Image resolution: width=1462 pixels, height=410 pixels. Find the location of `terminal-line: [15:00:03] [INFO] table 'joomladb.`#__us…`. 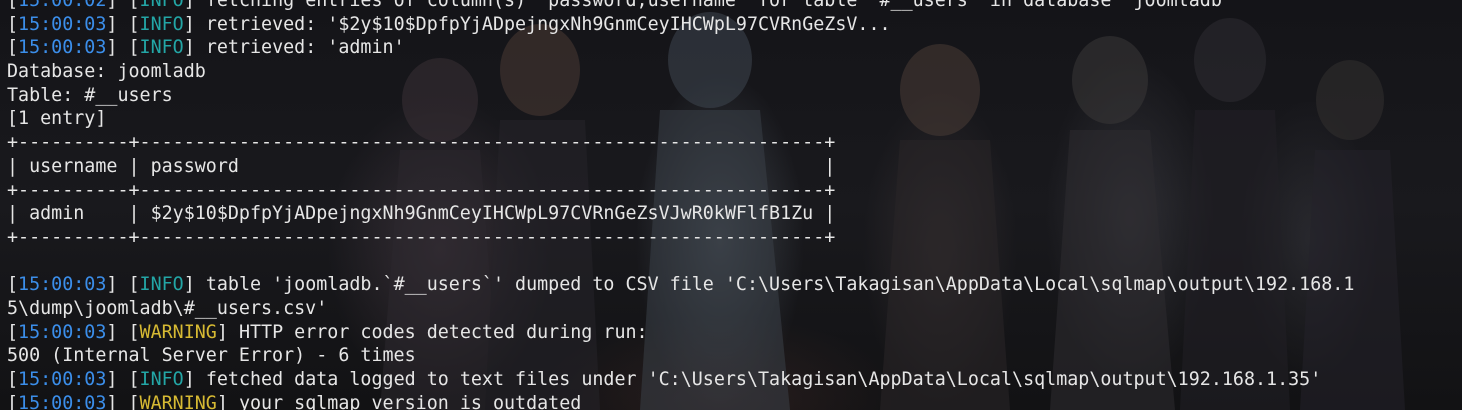

terminal-line: [15:00:03] [INFO] table 'joomladb.`#__us… is located at coordinates (680, 285).